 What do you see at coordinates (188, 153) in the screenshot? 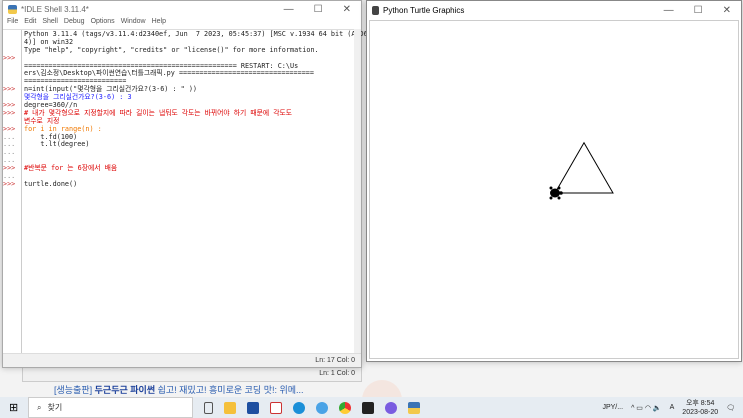
I see `shell-line` at bounding box center [188, 153].